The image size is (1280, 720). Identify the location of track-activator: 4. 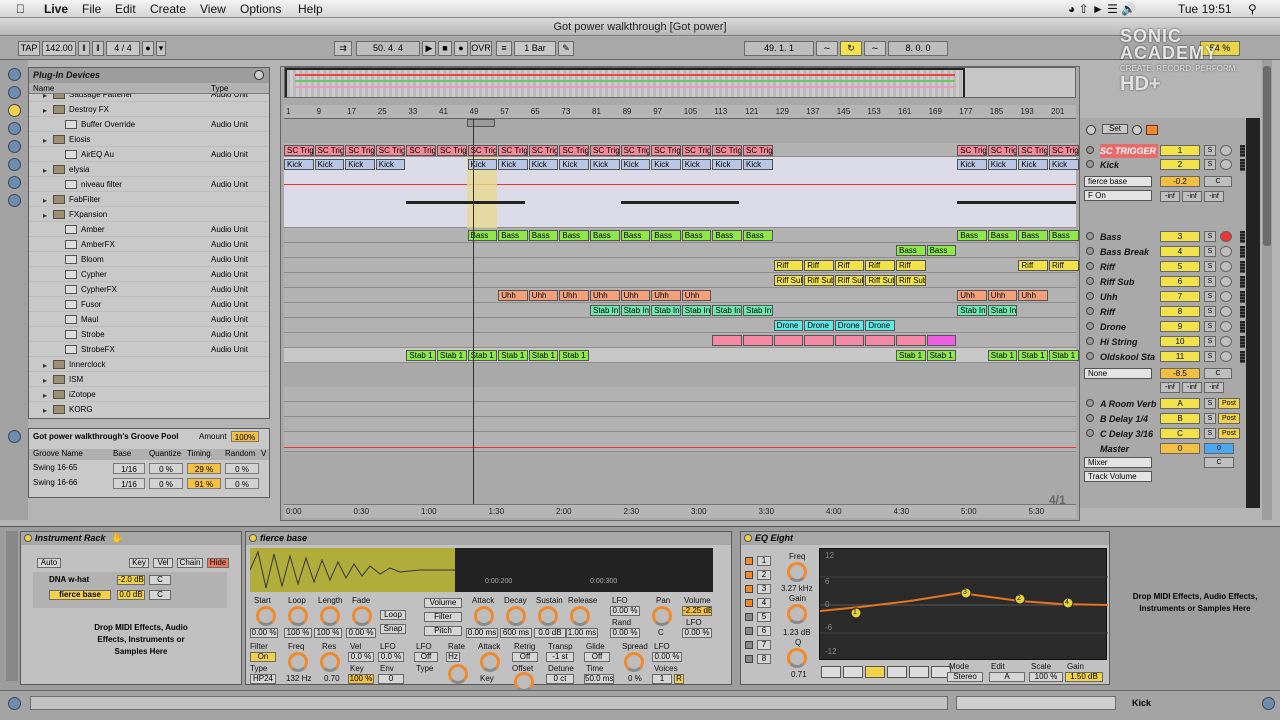
(1180, 251).